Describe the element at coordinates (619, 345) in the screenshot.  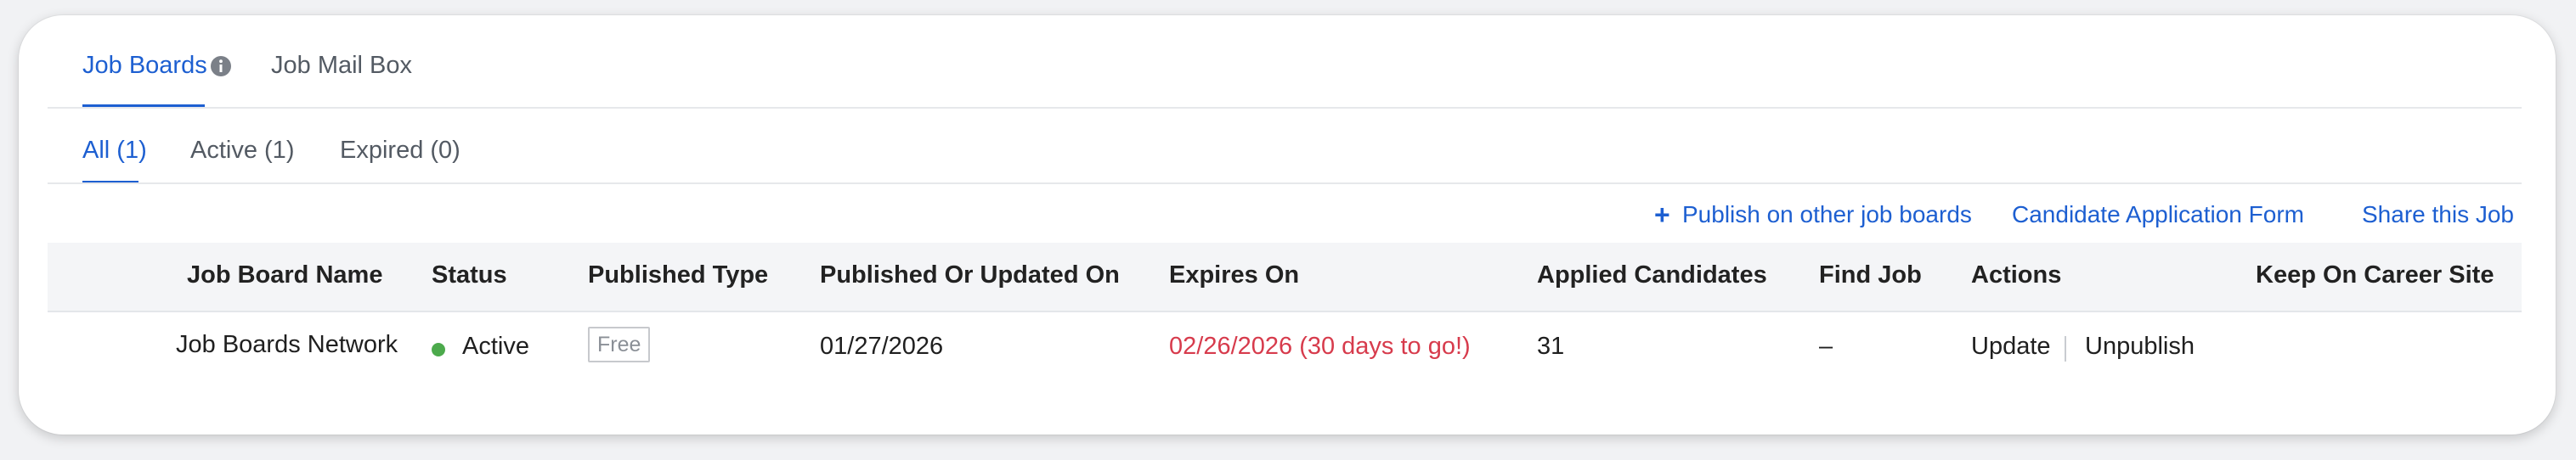
I see `published-type-badge: Free` at that location.